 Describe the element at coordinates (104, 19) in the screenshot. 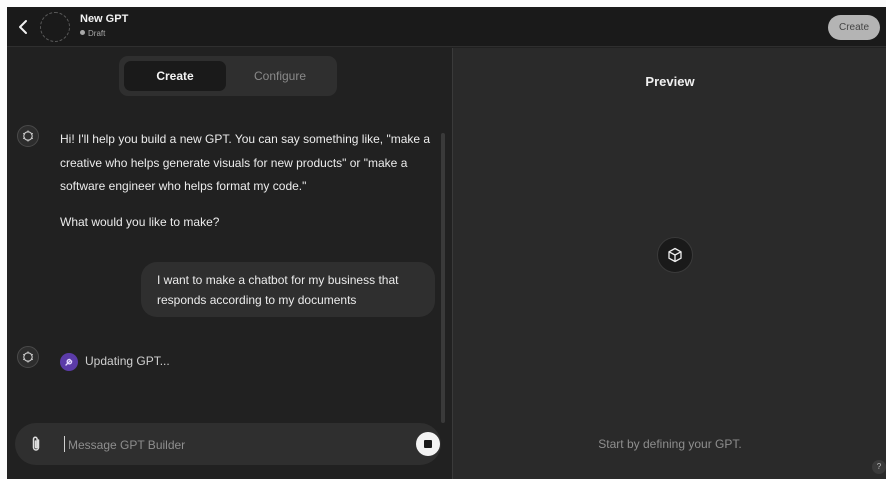

I see `gpt-title: New GPT` at that location.